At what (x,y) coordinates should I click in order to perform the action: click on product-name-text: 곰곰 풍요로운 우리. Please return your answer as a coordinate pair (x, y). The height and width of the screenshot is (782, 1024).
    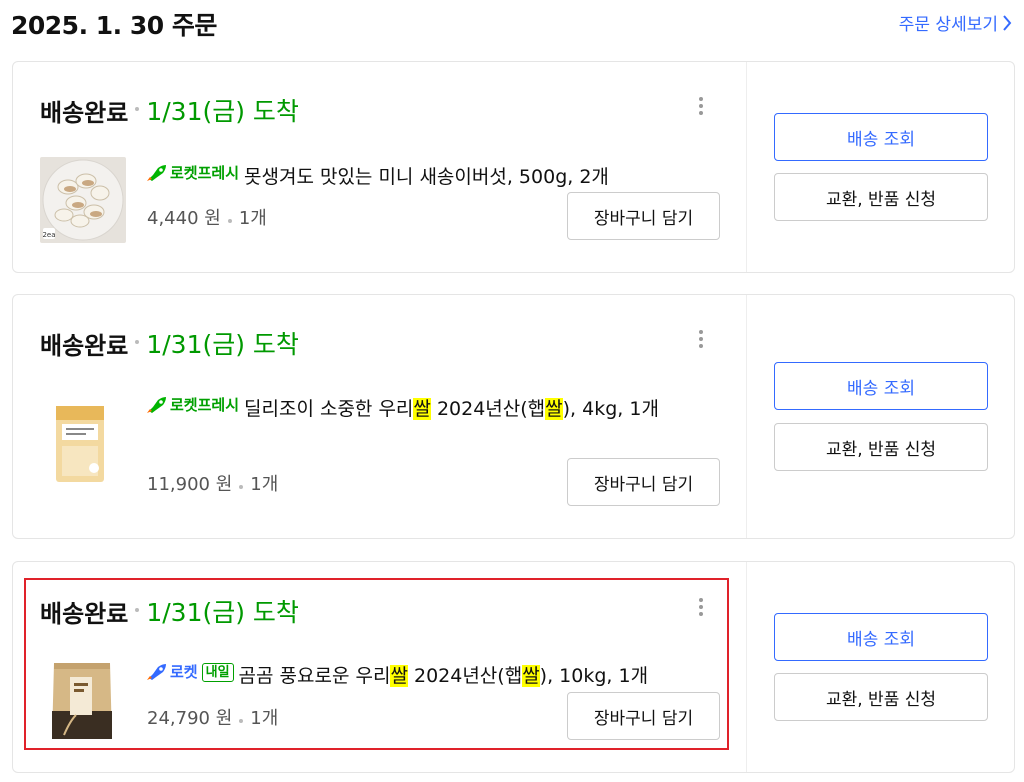
    Looking at the image, I should click on (314, 676).